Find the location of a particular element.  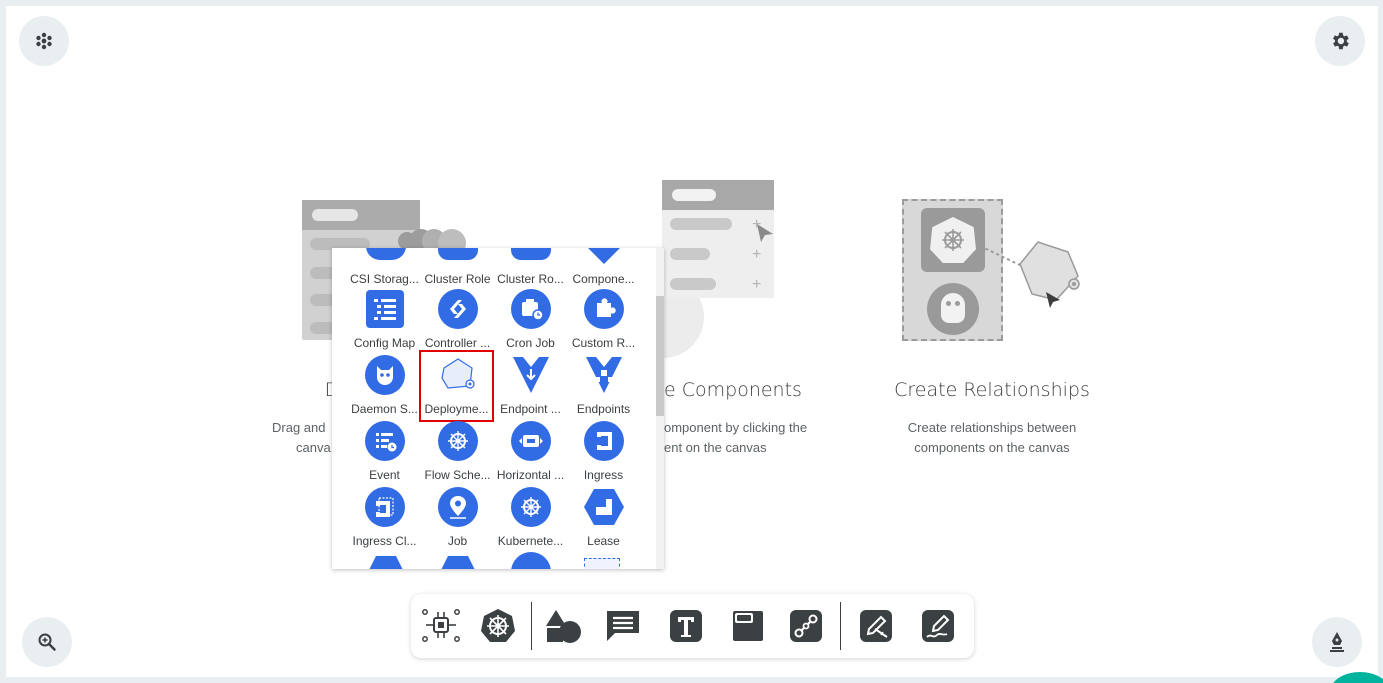

cluster-role-binding-icon is located at coordinates (531, 254).